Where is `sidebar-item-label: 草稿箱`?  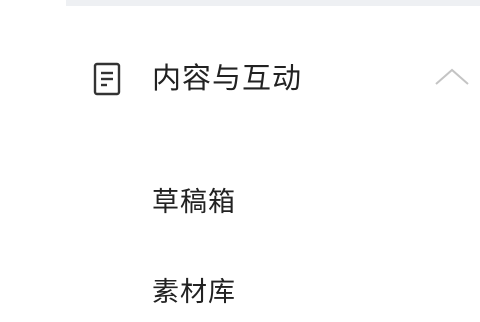 sidebar-item-label: 草稿箱 is located at coordinates (194, 202).